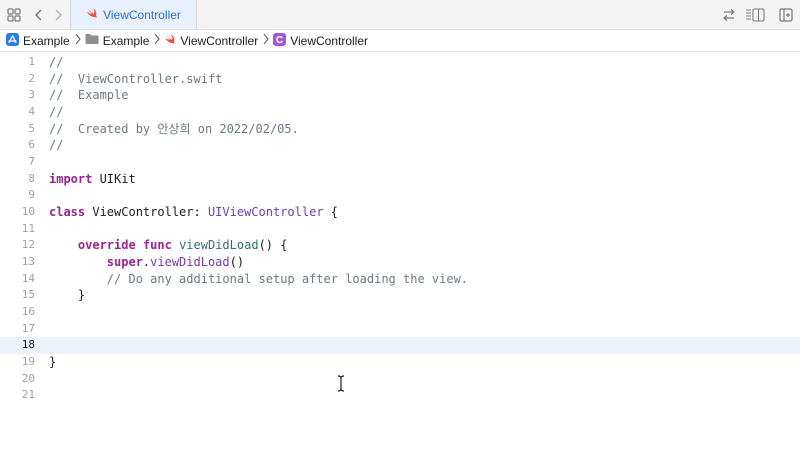  I want to click on code-token: UIKit, so click(114, 178).